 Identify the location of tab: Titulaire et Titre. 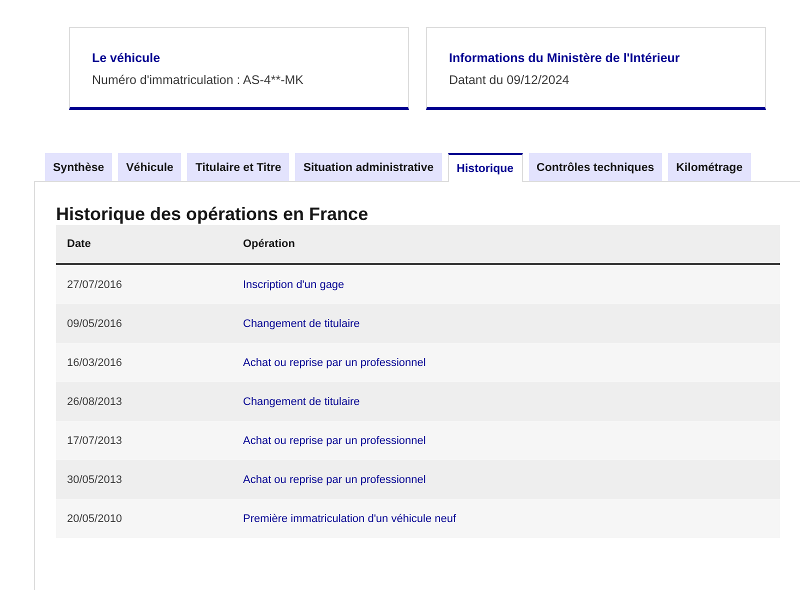
(238, 167).